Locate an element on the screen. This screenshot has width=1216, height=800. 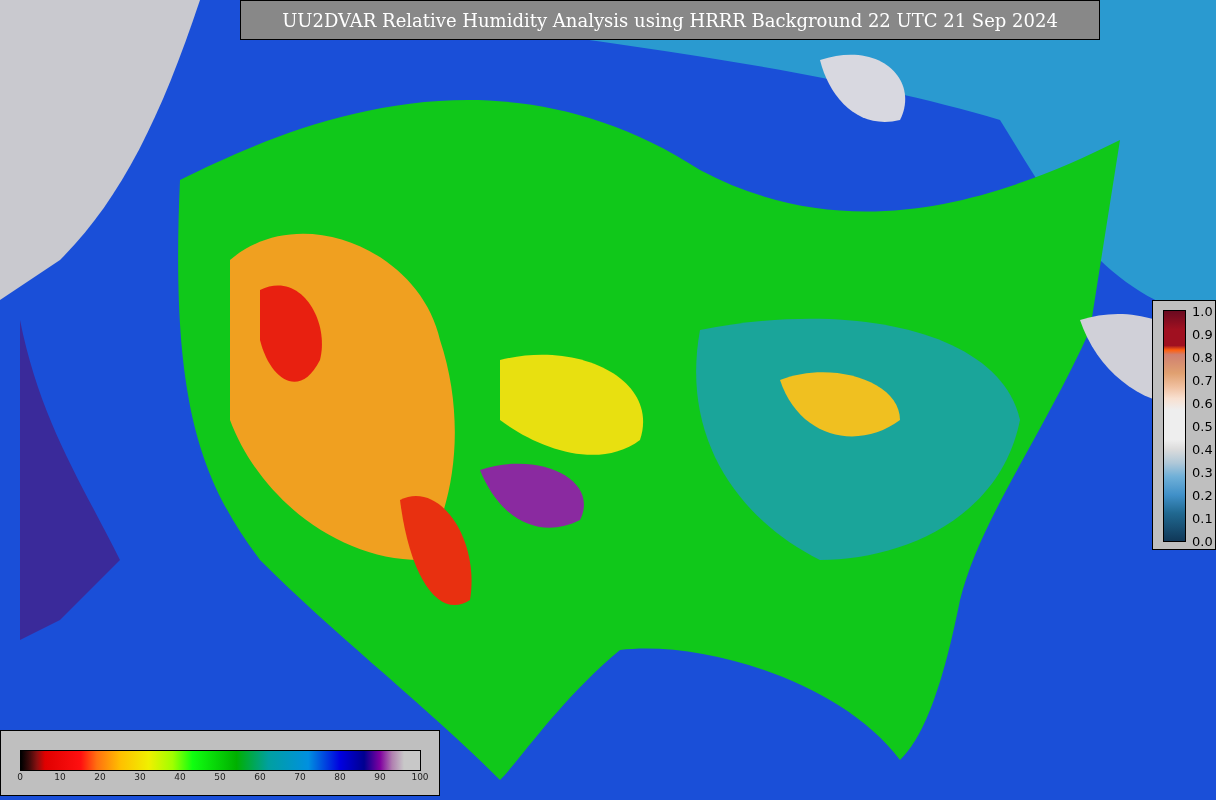
colorbar-tick-label: 90 is located at coordinates (380, 777).